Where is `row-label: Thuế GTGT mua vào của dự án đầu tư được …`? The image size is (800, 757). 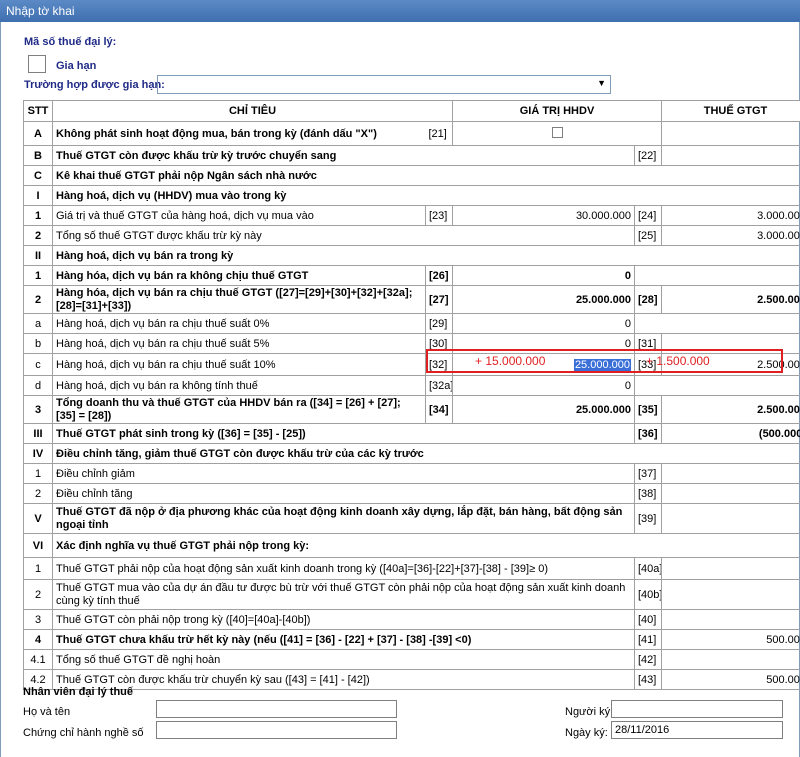
row-label: Thuế GTGT mua vào của dự án đầu tư được … is located at coordinates (343, 594).